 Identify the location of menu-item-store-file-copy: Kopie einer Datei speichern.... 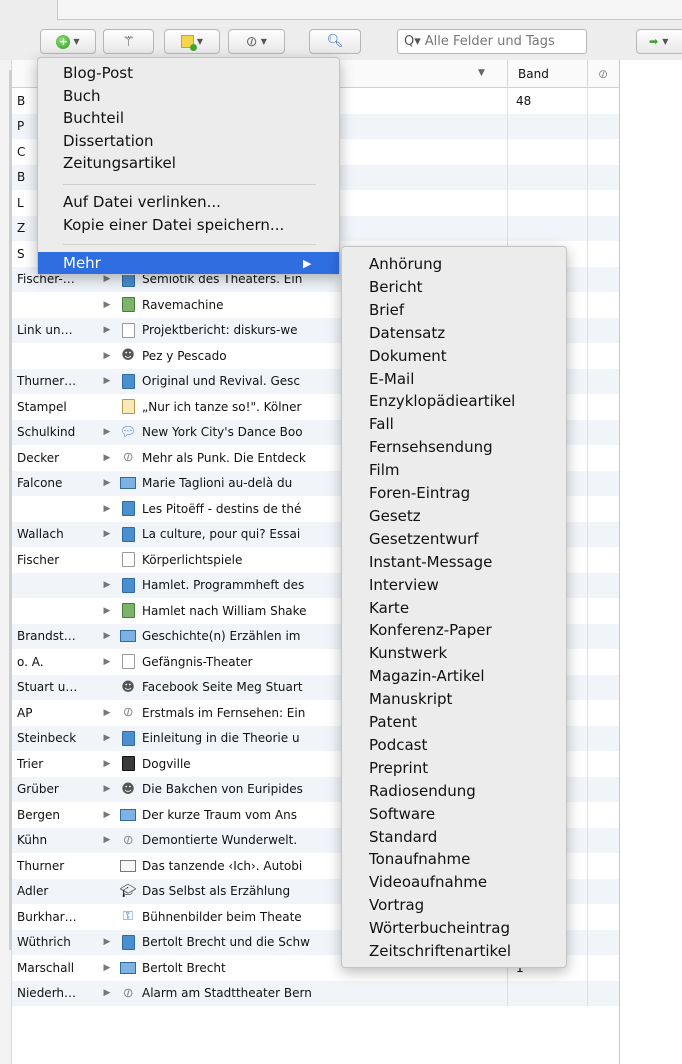
(173, 225).